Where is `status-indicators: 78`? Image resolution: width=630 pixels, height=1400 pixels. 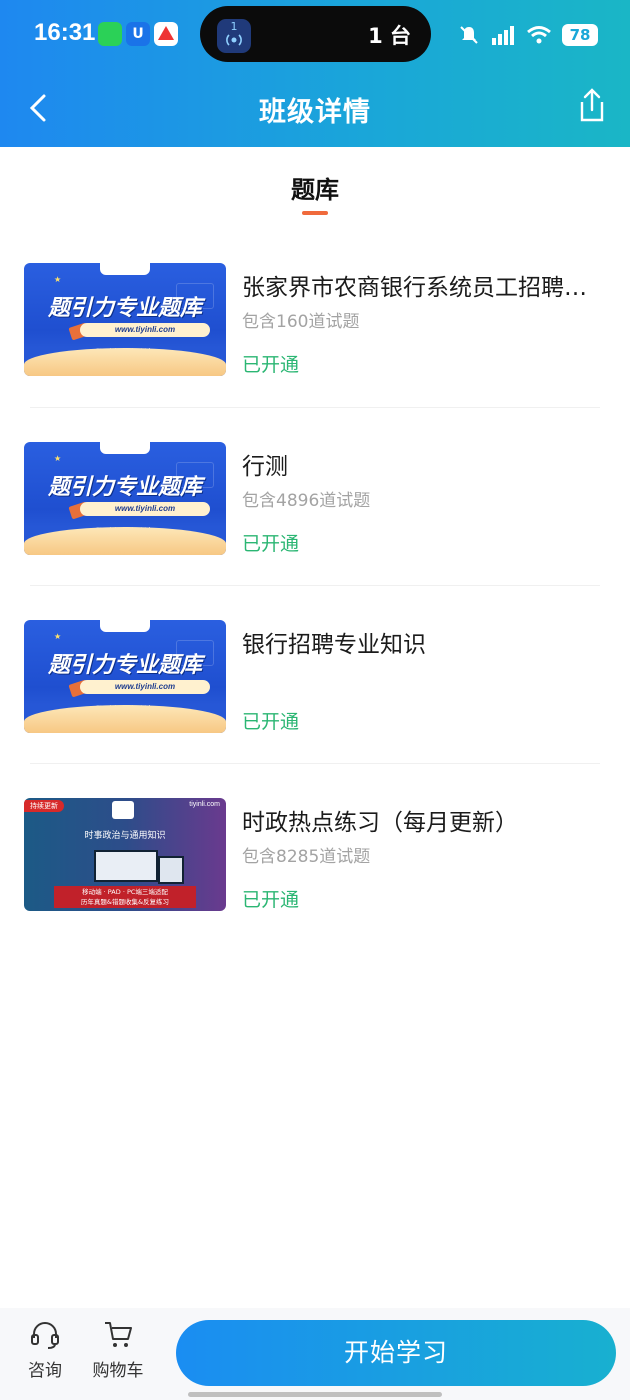
status-indicators: 78 is located at coordinates (528, 35).